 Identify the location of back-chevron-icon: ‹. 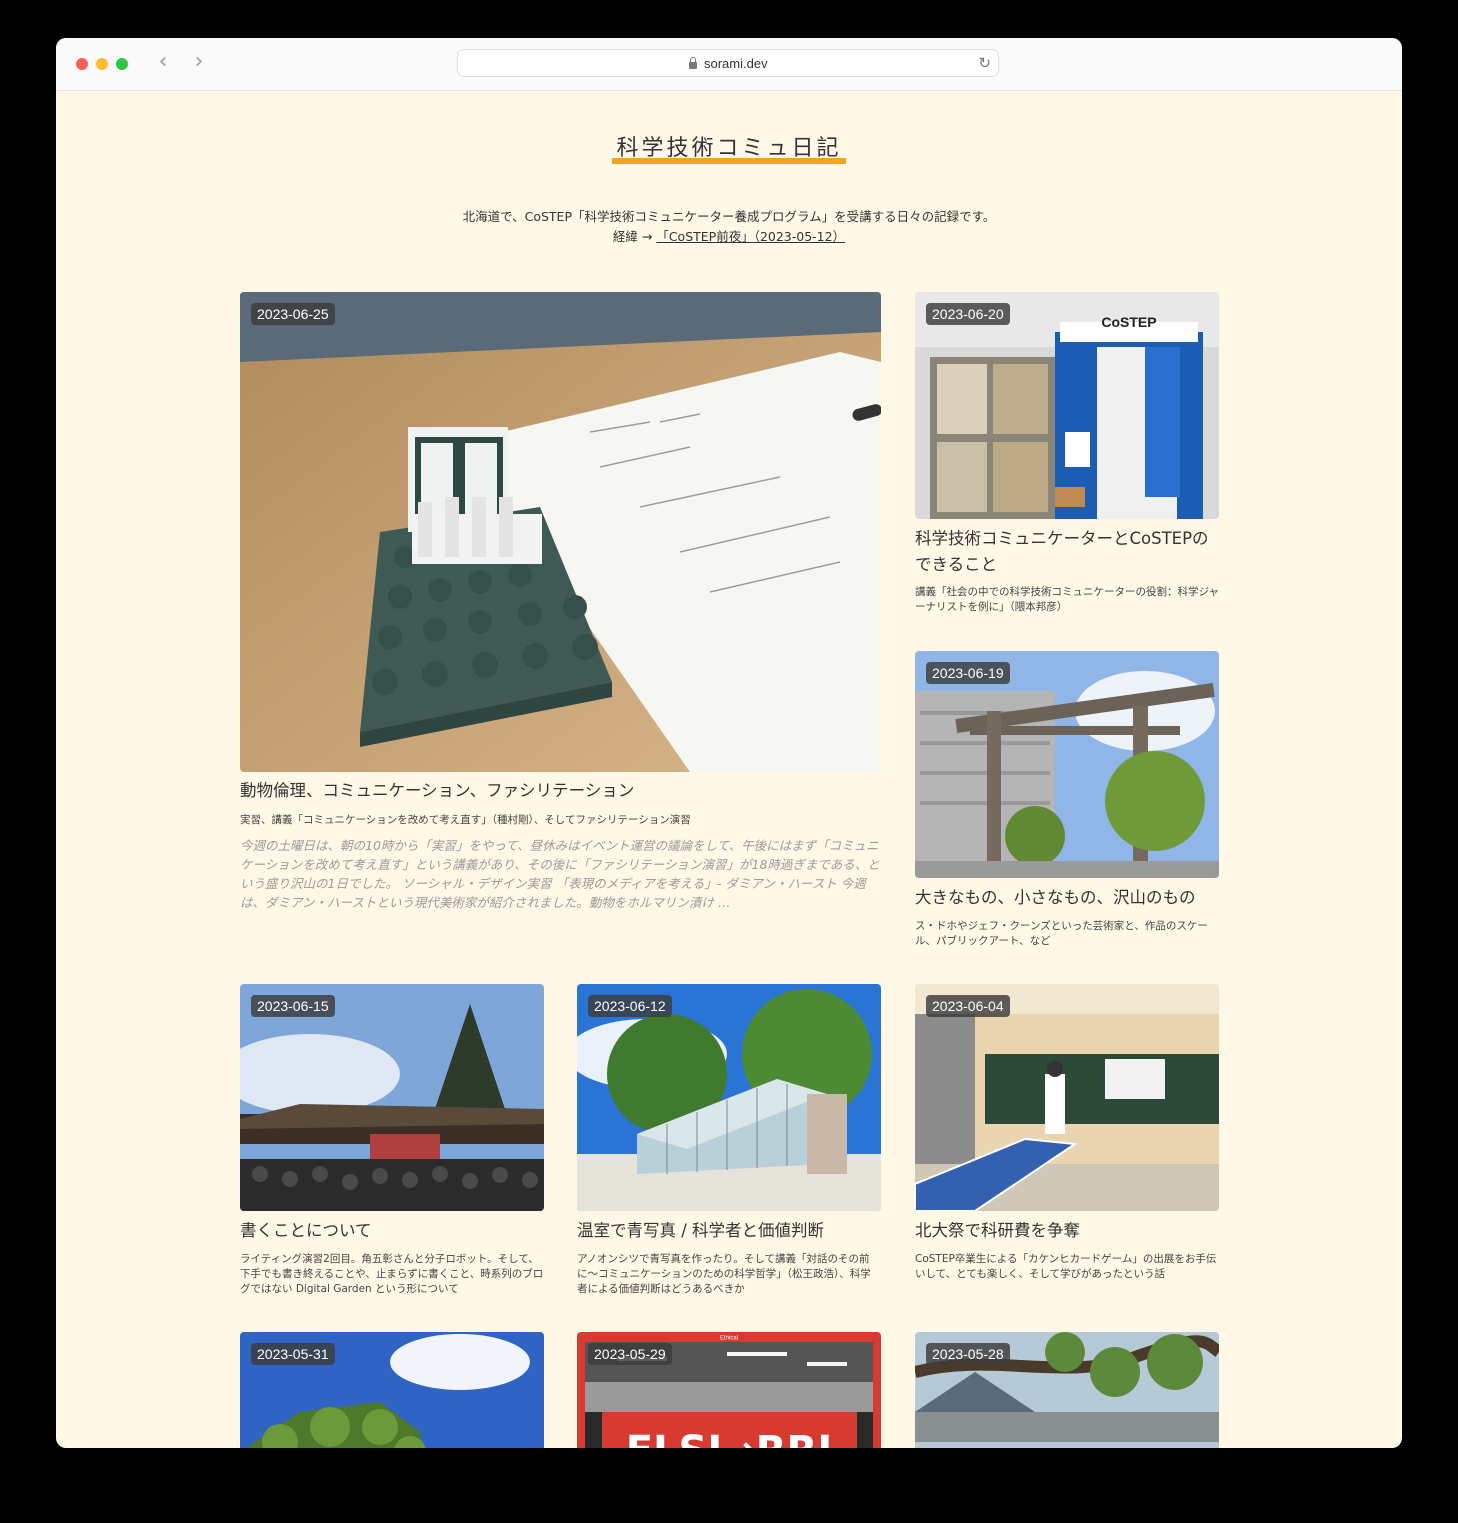
(163, 63).